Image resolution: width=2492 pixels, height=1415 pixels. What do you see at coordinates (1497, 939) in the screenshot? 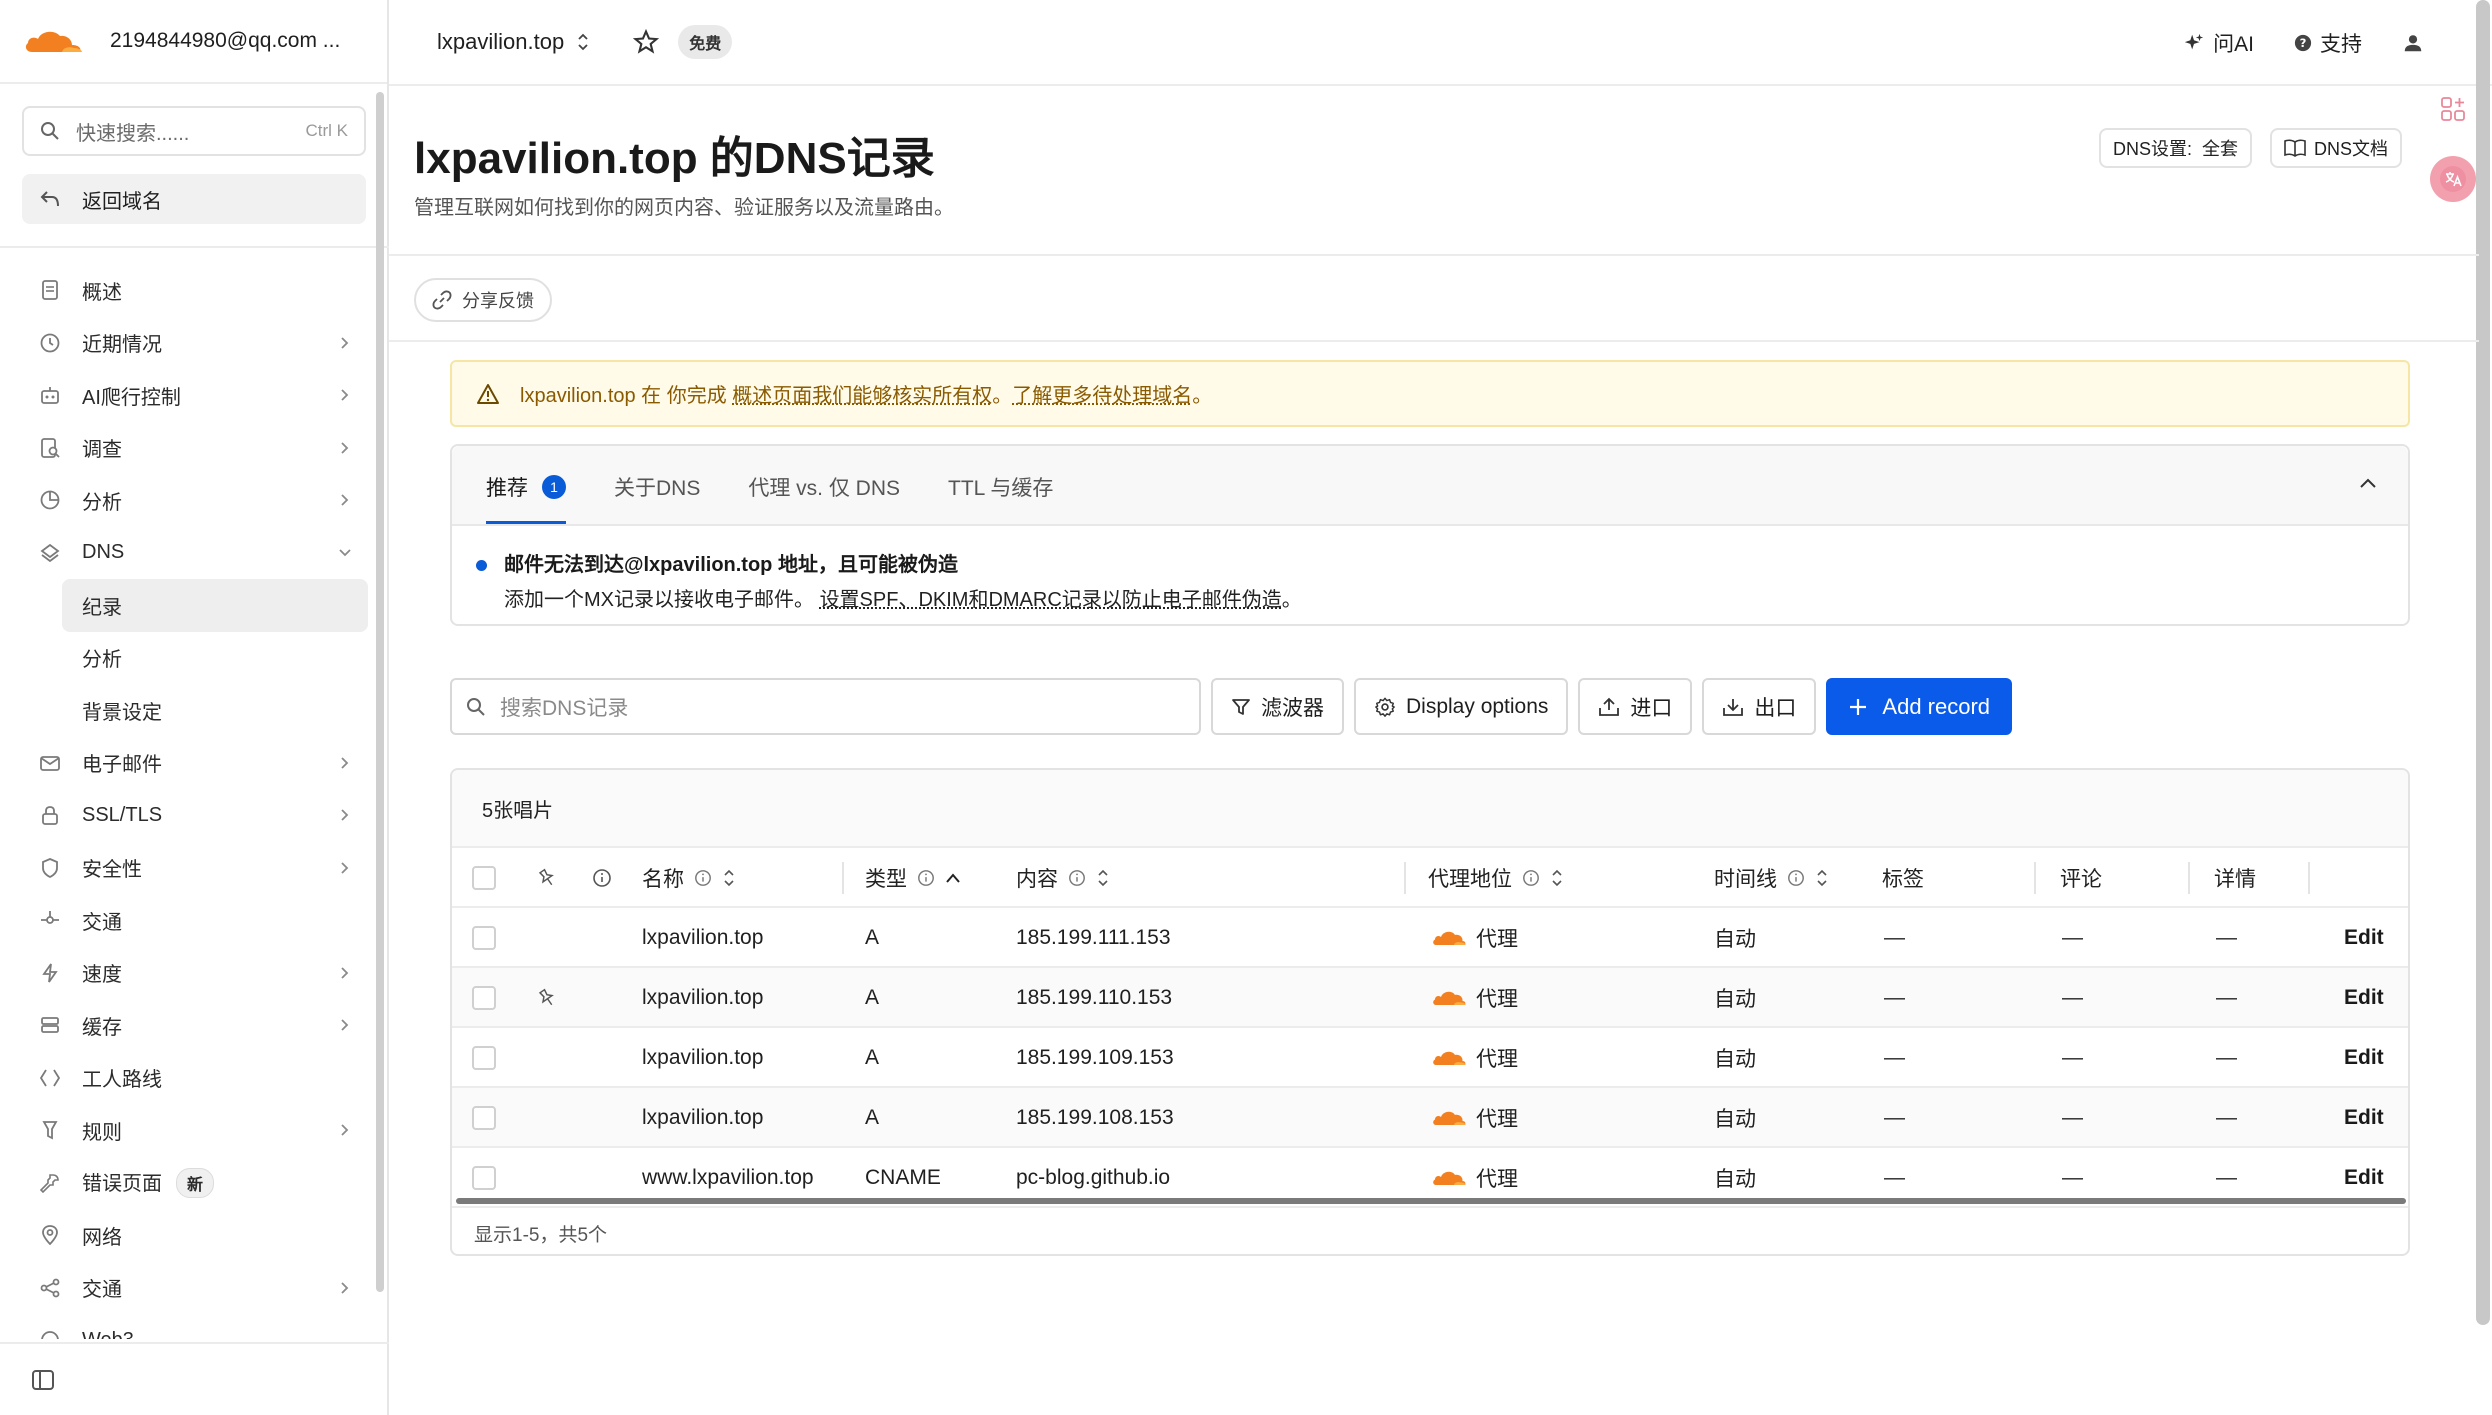
I see `proxy-status-label: 代理` at bounding box center [1497, 939].